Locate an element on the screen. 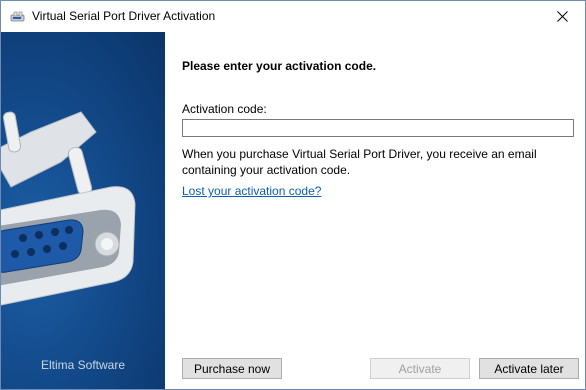 The image size is (586, 390). title-bar: Virtual Serial Port Driver Activation is located at coordinates (293, 16).